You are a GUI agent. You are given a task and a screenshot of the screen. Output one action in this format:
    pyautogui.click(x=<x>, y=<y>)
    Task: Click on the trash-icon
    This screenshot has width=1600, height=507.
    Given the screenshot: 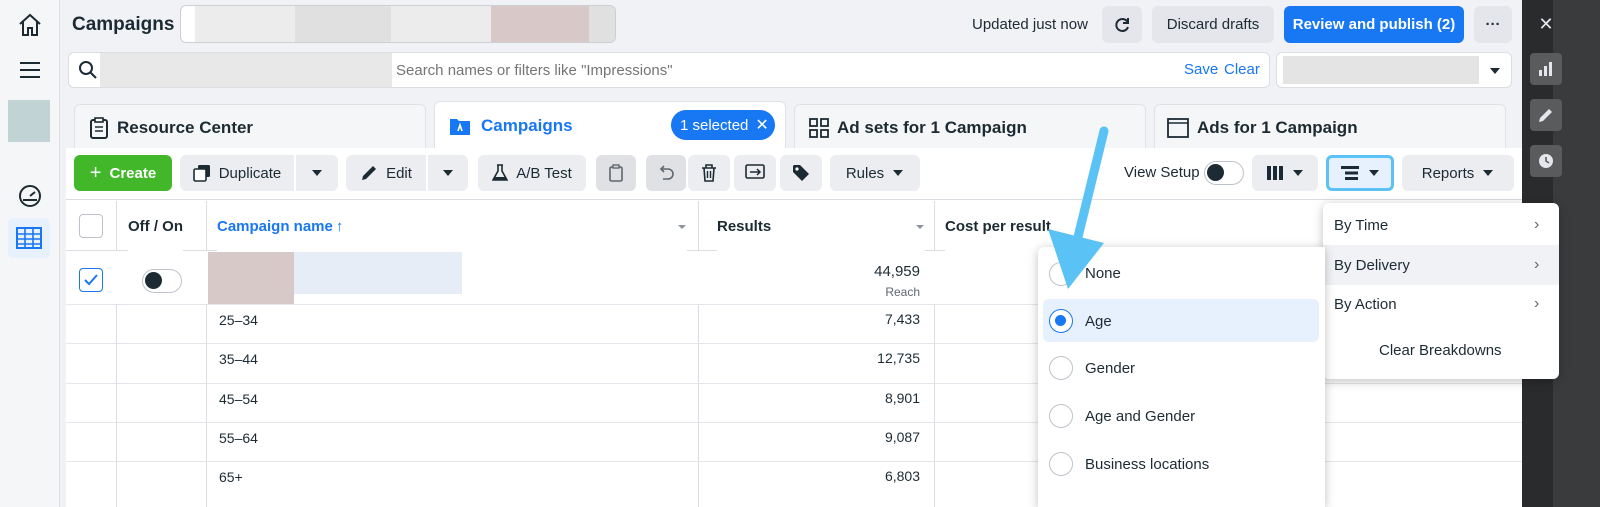 What is the action you would take?
    pyautogui.click(x=709, y=173)
    